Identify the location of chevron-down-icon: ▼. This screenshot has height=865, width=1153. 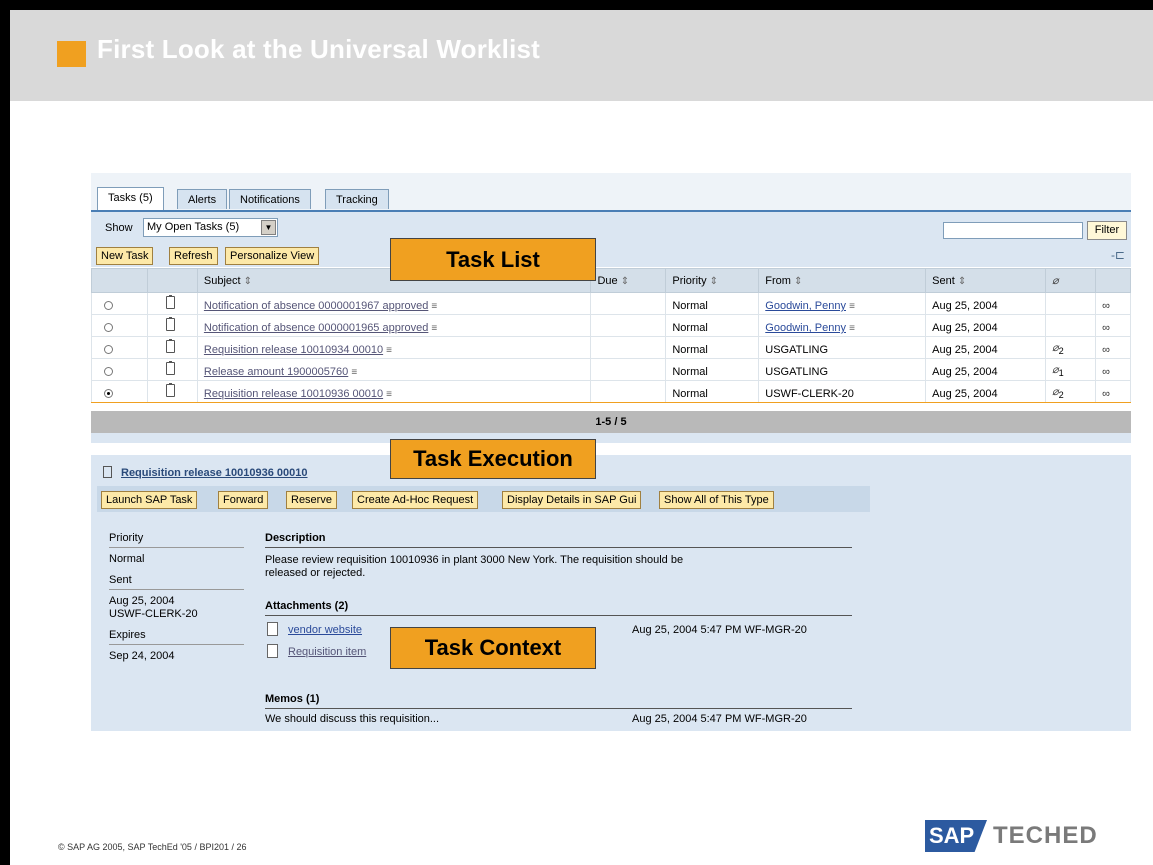
(268, 227).